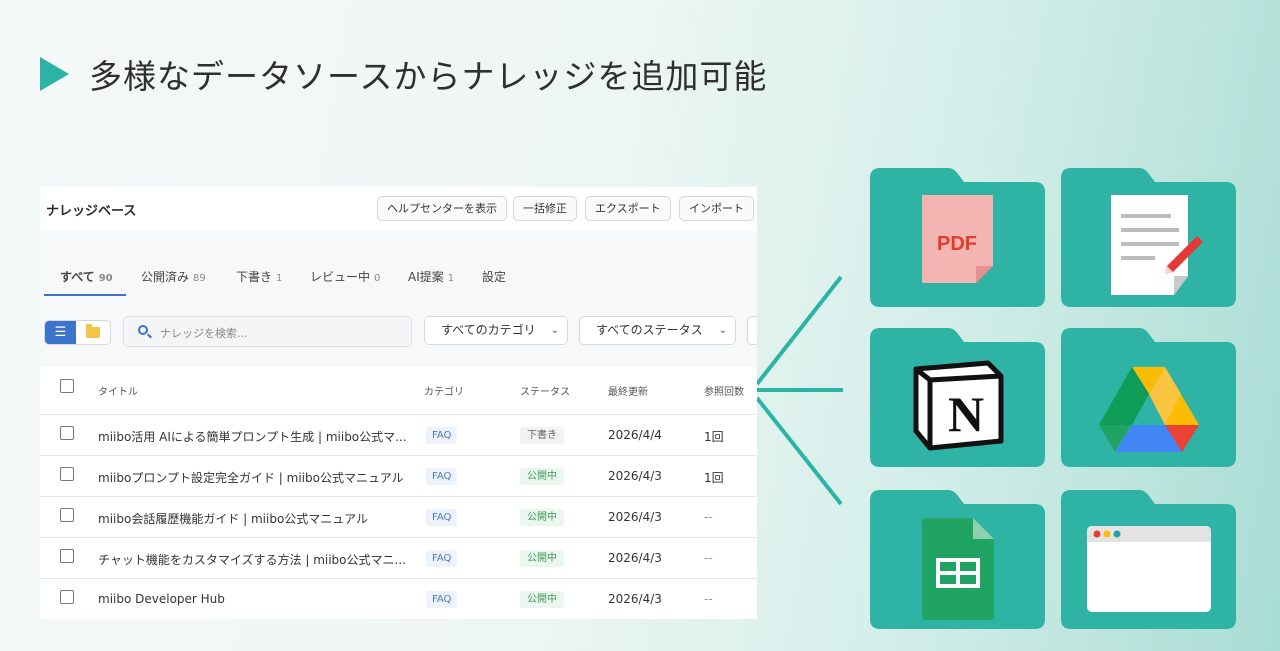  I want to click on notion-logo-icon: N, so click(958, 405).